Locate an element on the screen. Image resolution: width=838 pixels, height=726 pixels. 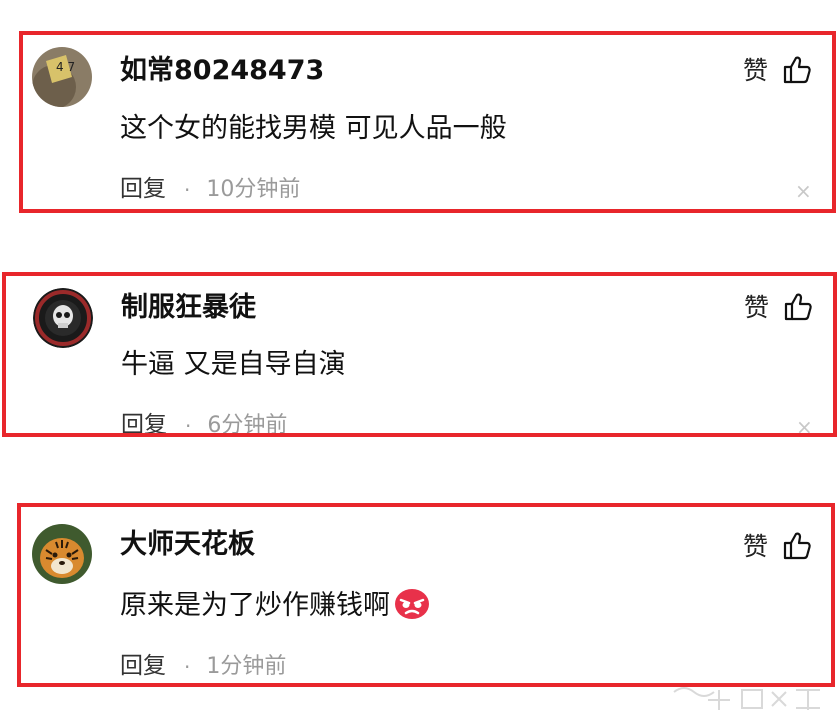
comment-text: 原来是为了炒作赚钱啊 is located at coordinates (275, 606).